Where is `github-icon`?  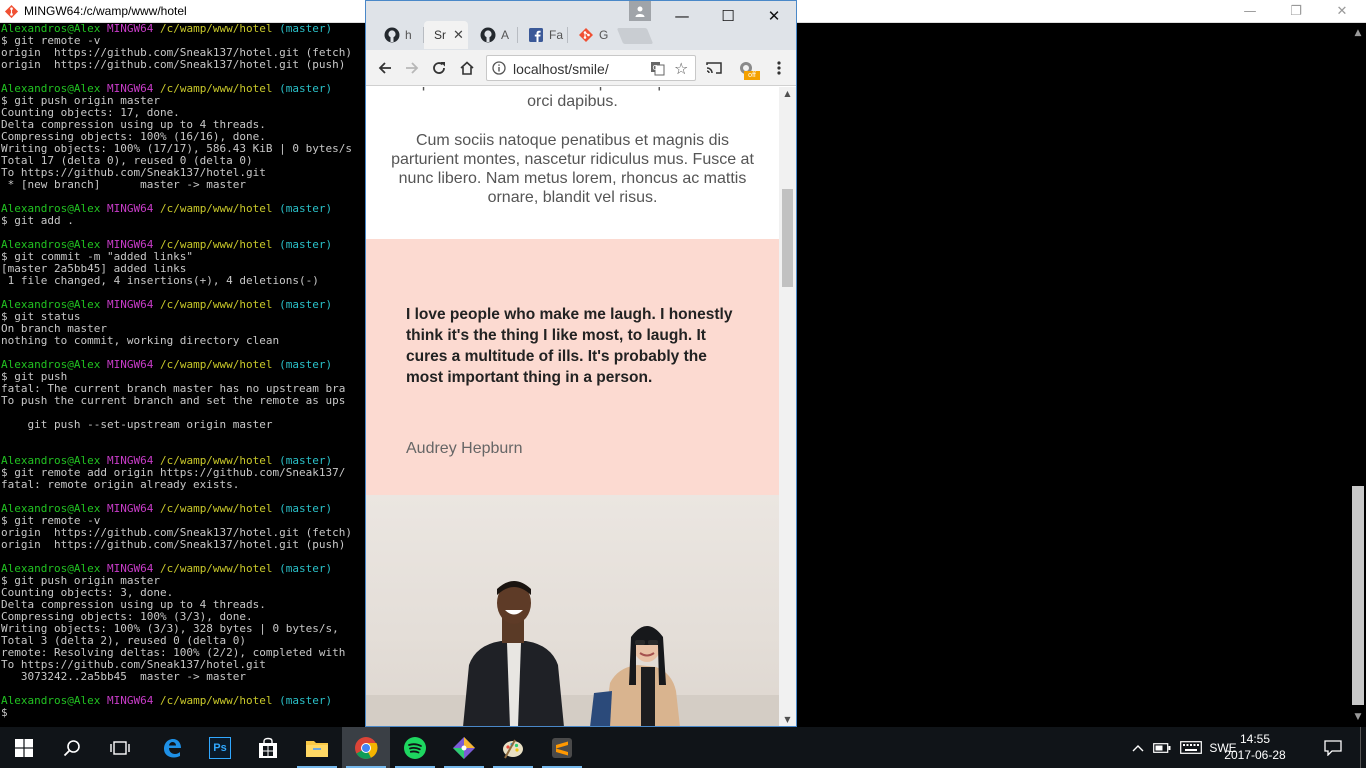
github-icon is located at coordinates (392, 35).